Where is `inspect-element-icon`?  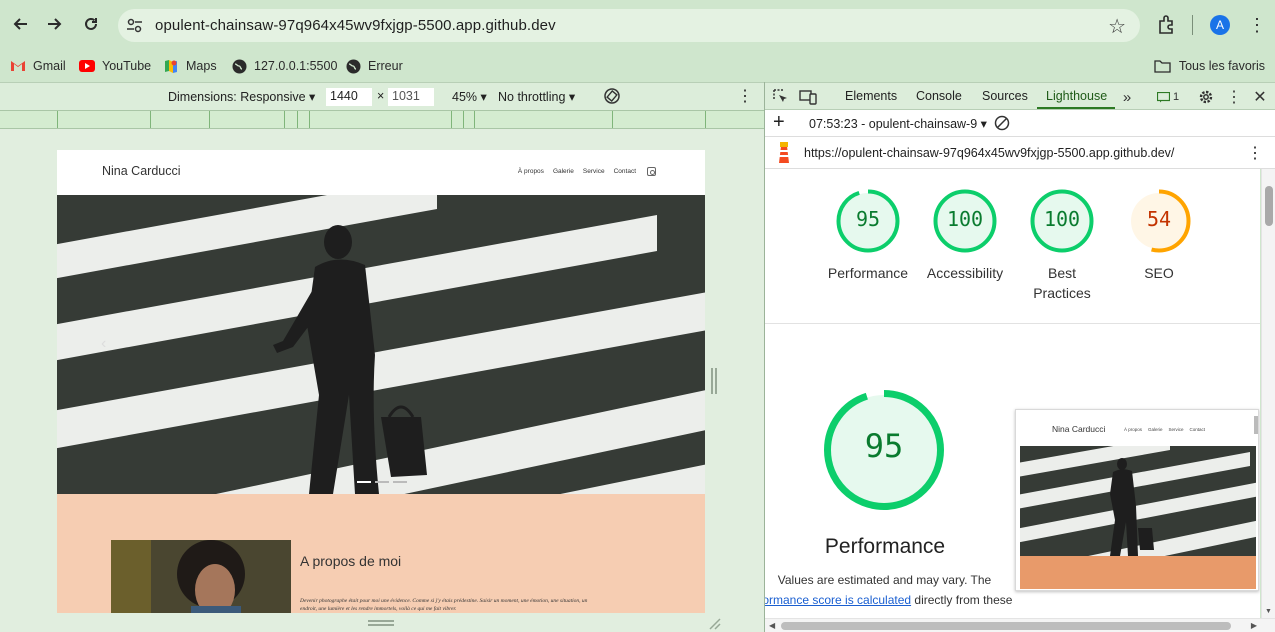 inspect-element-icon is located at coordinates (781, 97).